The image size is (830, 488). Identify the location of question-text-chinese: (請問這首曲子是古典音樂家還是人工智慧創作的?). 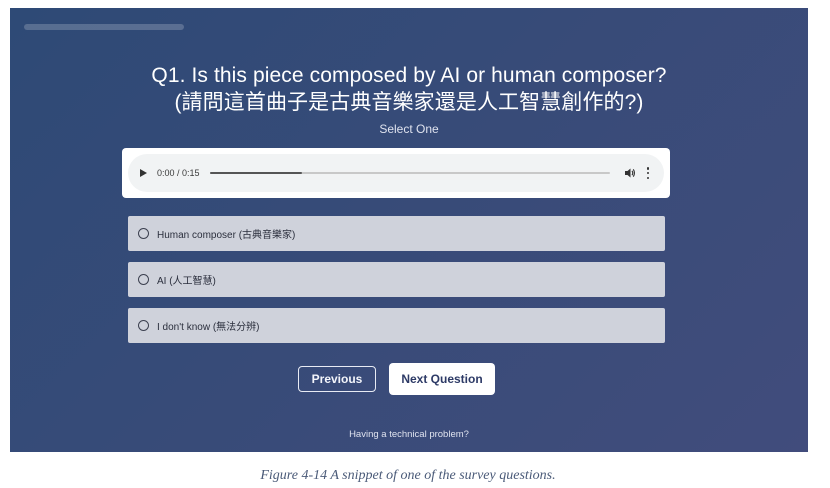
(409, 102).